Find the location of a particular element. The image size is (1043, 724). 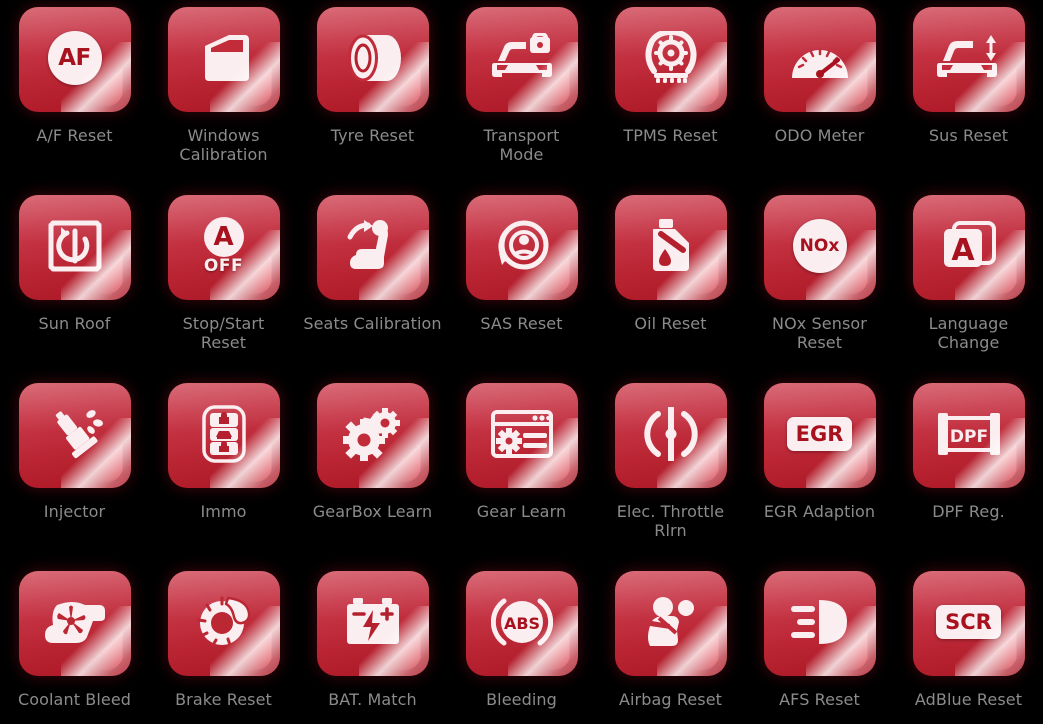

function-cell-afs-reset: AFS Reset is located at coordinates (819, 647).